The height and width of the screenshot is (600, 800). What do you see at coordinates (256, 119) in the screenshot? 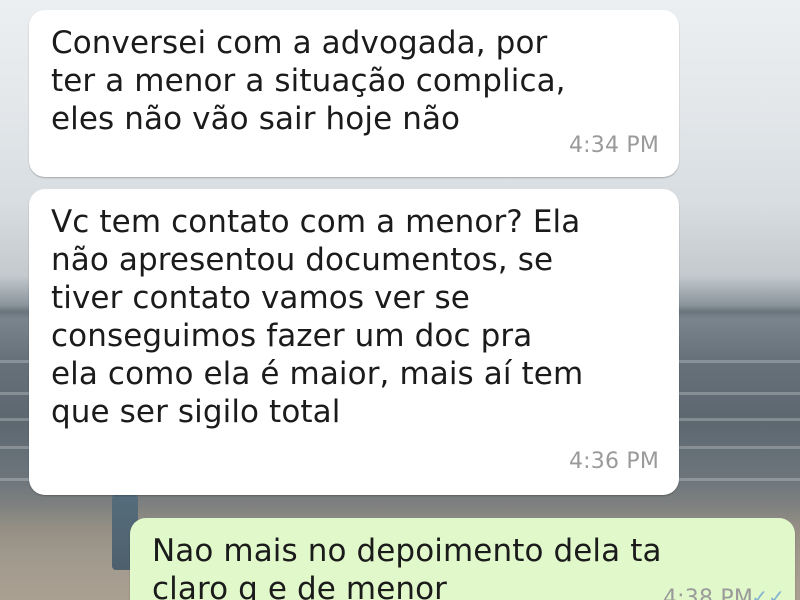
I see `message-text-line: eles não vão sair hoje não` at bounding box center [256, 119].